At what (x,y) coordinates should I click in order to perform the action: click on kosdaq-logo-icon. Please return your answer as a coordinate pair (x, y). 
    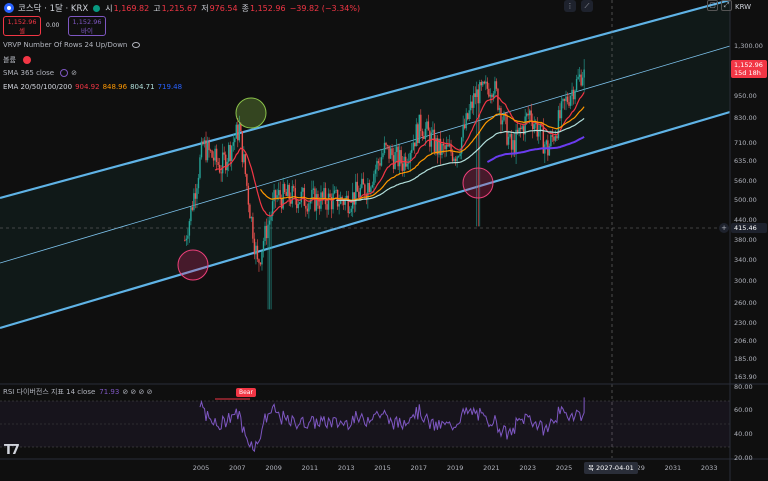
    Looking at the image, I should click on (9, 8).